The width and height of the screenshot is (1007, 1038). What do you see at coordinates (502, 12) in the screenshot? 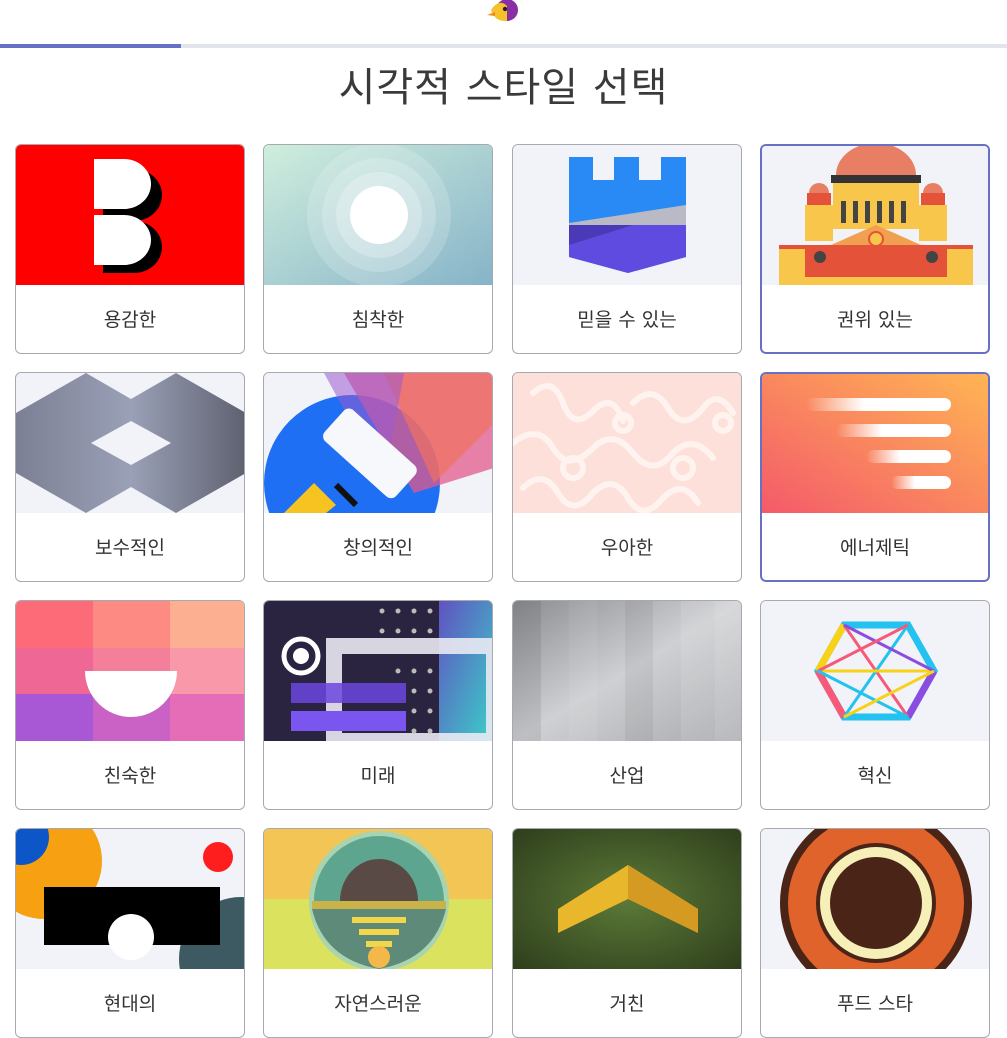
I see `bird-logo-icon` at bounding box center [502, 12].